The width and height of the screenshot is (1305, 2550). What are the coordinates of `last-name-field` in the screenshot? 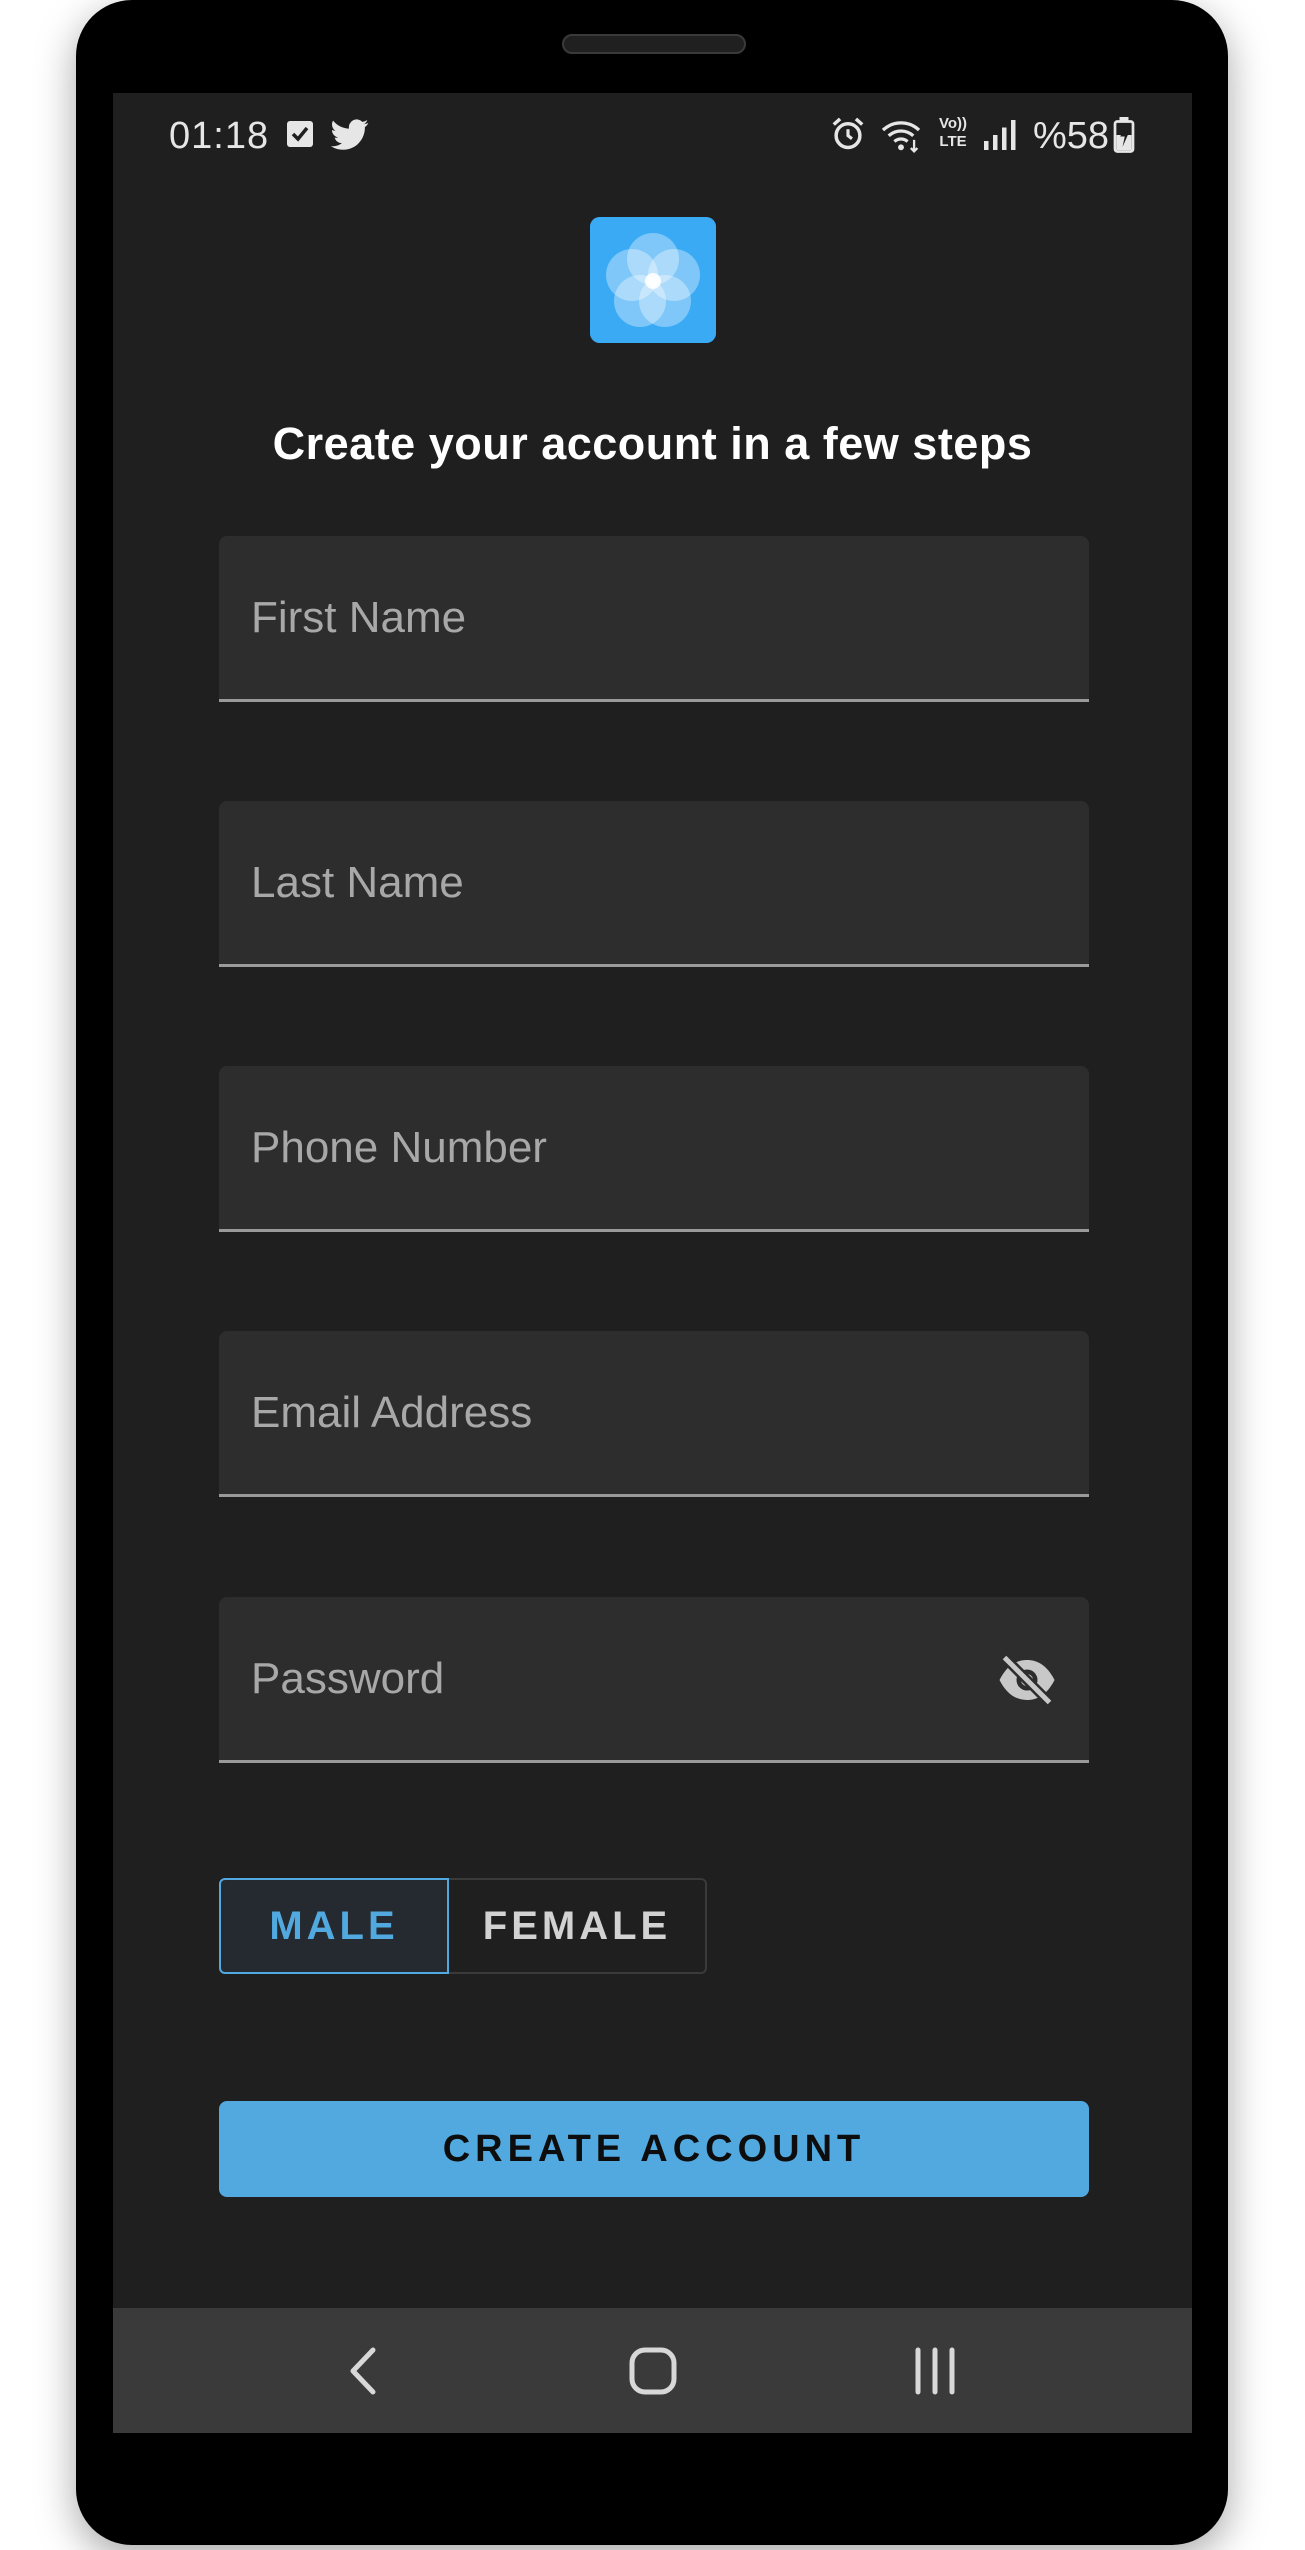 It's located at (654, 884).